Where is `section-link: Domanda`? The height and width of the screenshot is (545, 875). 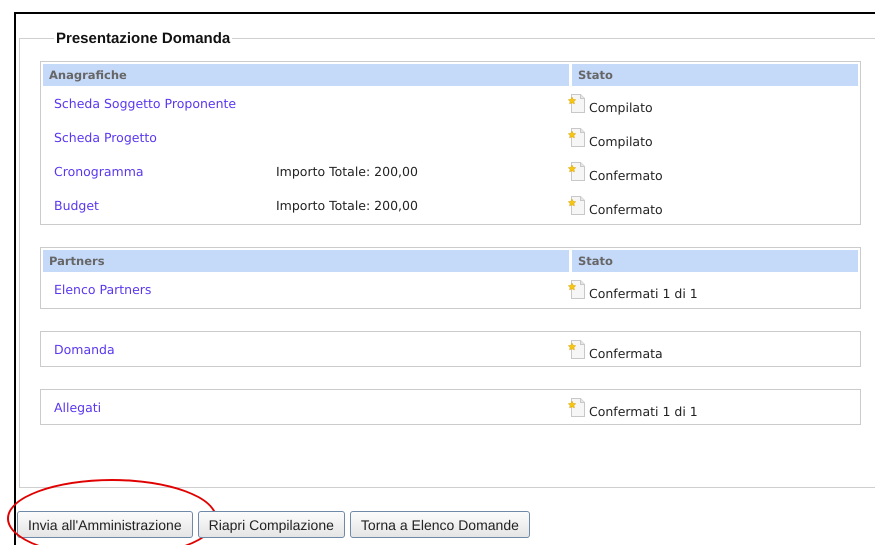 section-link: Domanda is located at coordinates (165, 349).